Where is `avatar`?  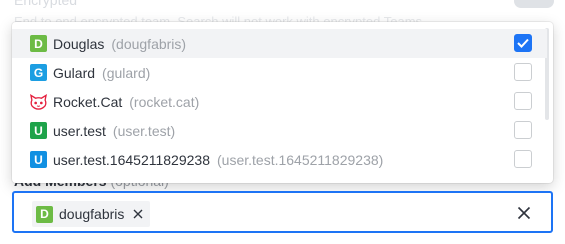
avatar is located at coordinates (38, 101).